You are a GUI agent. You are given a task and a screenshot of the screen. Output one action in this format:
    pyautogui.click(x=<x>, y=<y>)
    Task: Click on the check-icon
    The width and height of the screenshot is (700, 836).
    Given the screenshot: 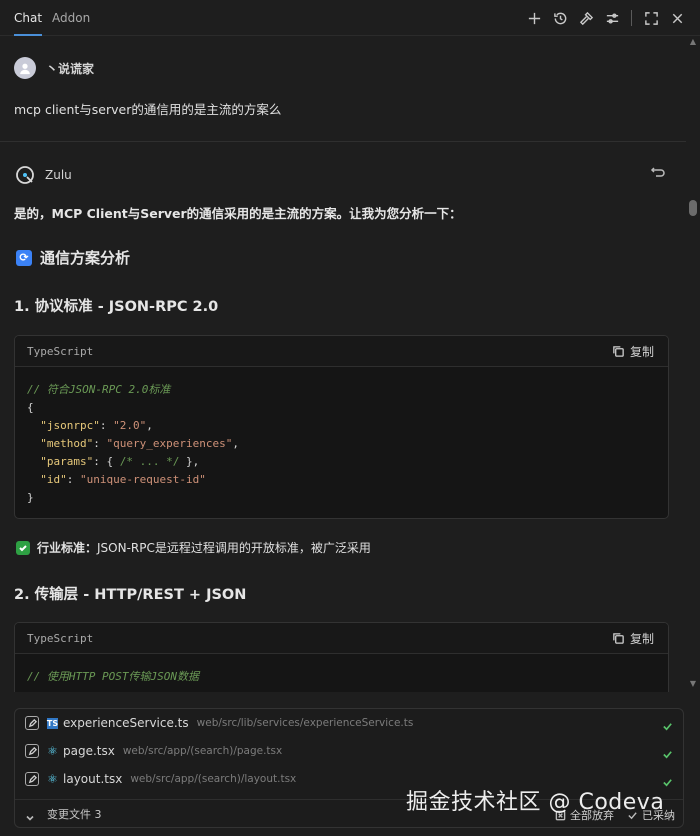 What is the action you would take?
    pyautogui.click(x=23, y=547)
    